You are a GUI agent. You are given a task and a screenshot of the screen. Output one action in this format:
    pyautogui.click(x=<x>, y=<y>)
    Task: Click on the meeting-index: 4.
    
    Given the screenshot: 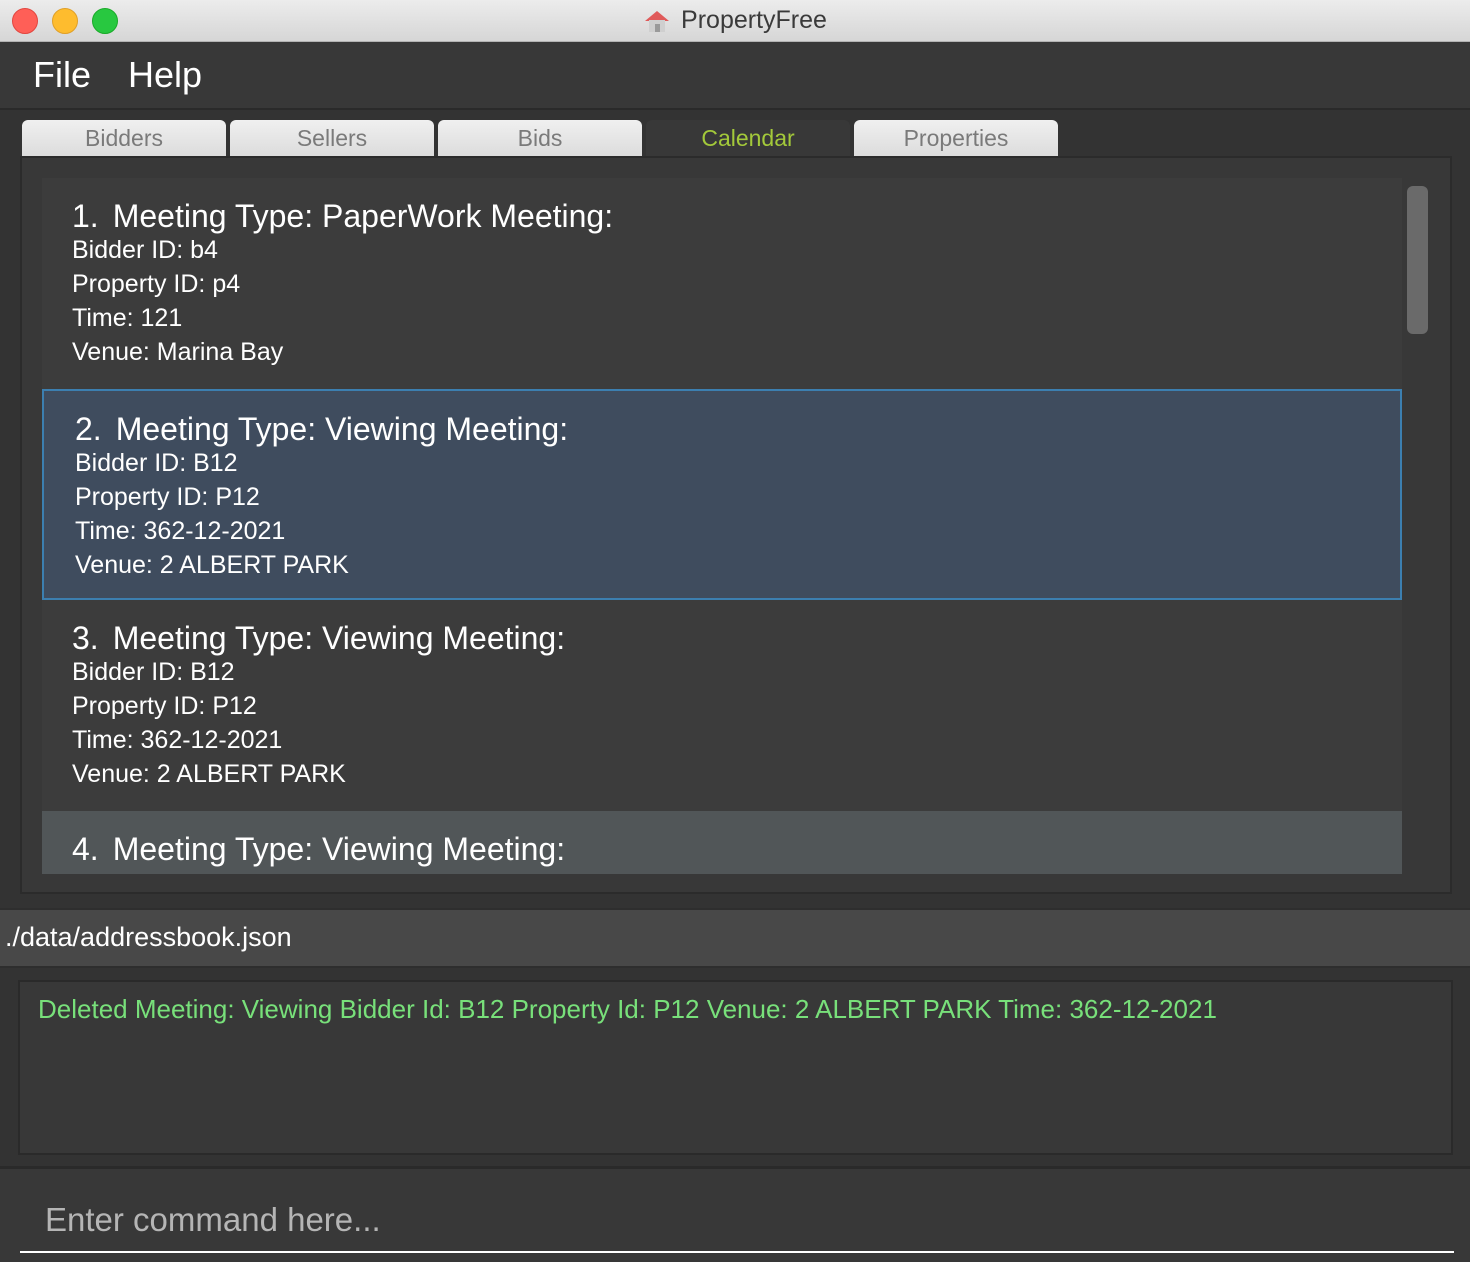 What is the action you would take?
    pyautogui.click(x=85, y=849)
    